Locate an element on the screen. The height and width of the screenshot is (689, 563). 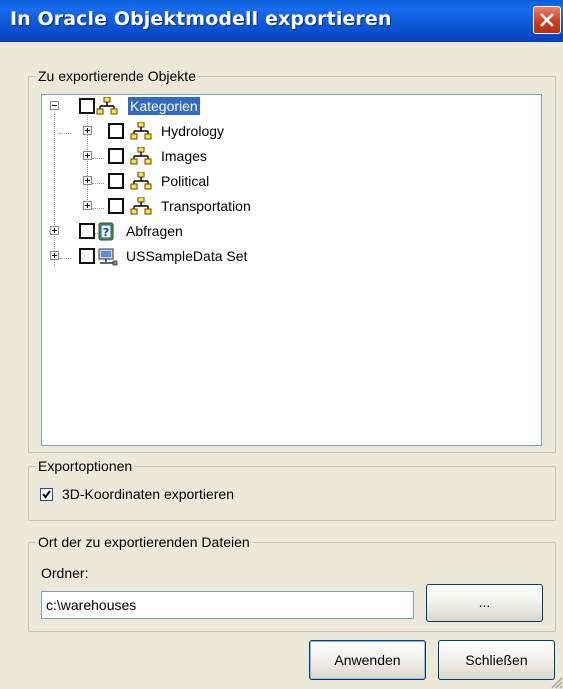
tree-node-abfragen: ? Abfragen is located at coordinates (172, 231).